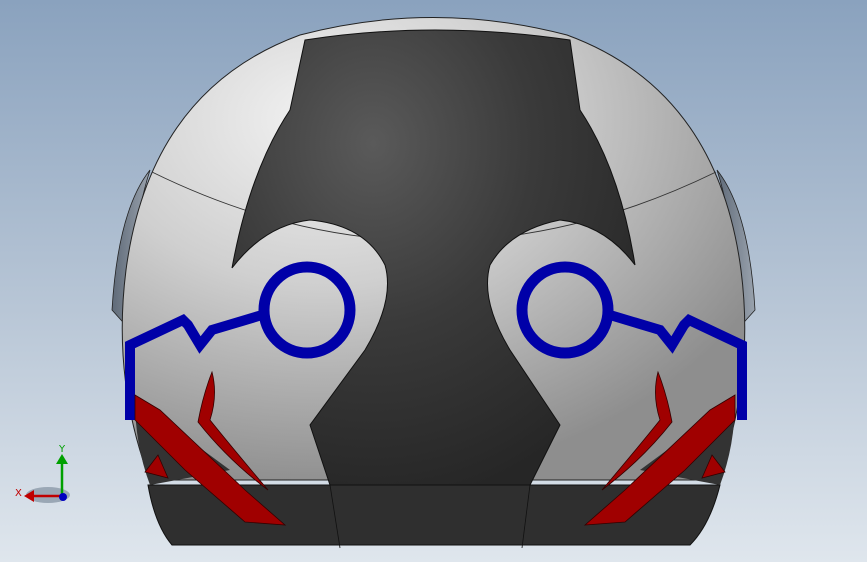  What do you see at coordinates (62, 449) in the screenshot?
I see `triad-y-label: Y` at bounding box center [62, 449].